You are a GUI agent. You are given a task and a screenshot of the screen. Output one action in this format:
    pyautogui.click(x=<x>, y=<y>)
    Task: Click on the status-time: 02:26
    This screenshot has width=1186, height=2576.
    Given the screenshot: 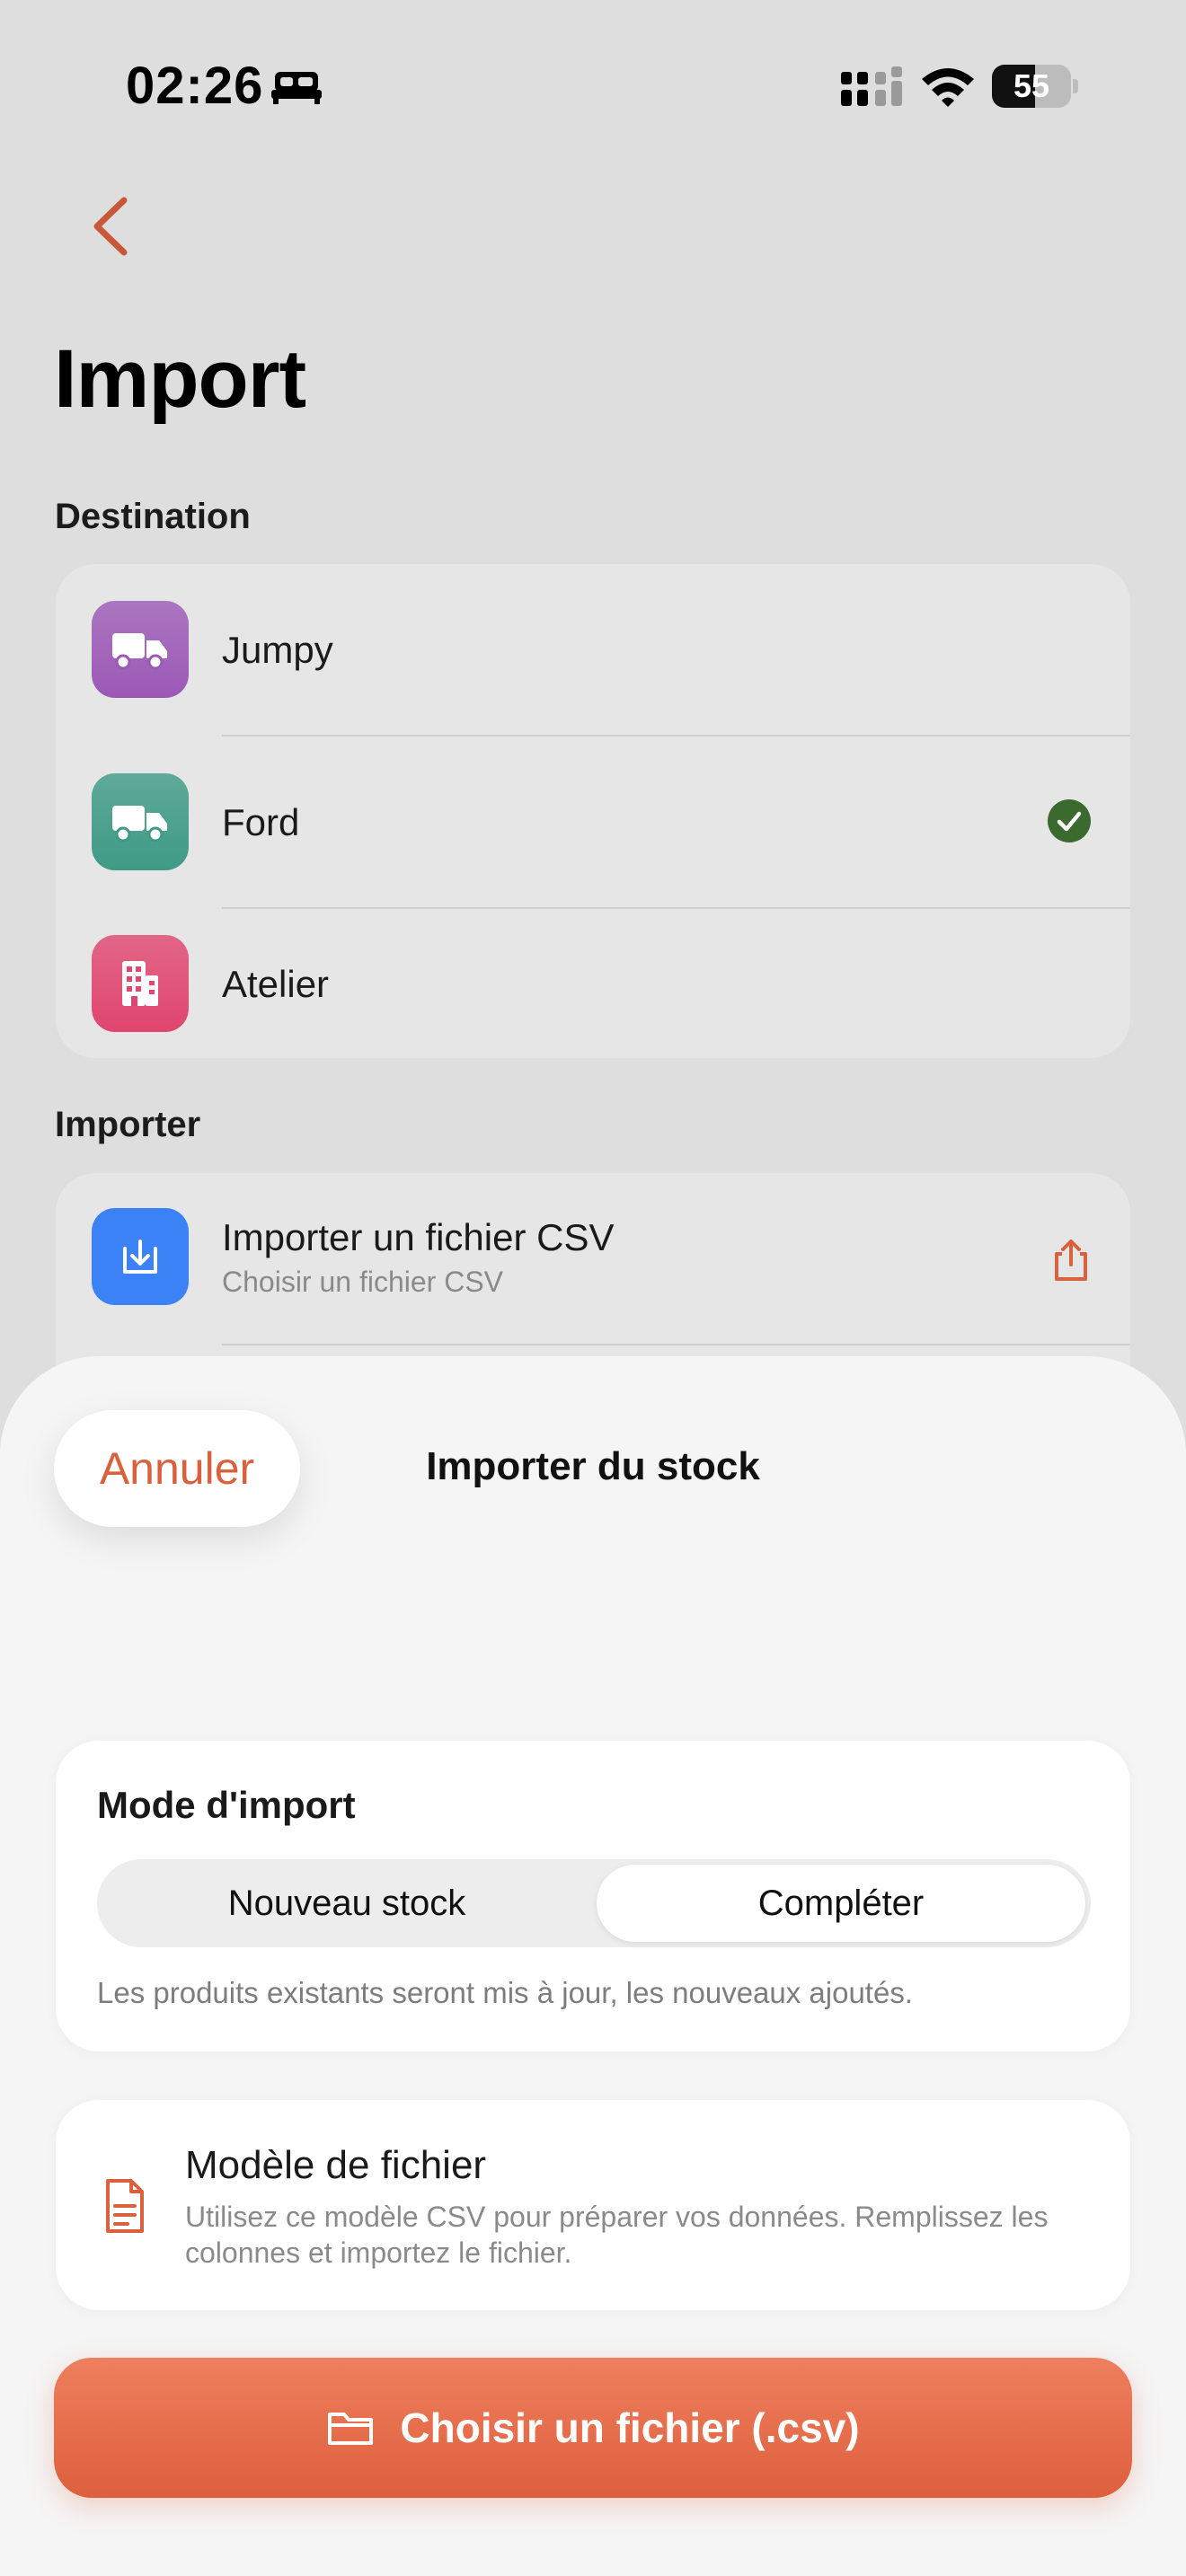 What is the action you would take?
    pyautogui.click(x=195, y=86)
    